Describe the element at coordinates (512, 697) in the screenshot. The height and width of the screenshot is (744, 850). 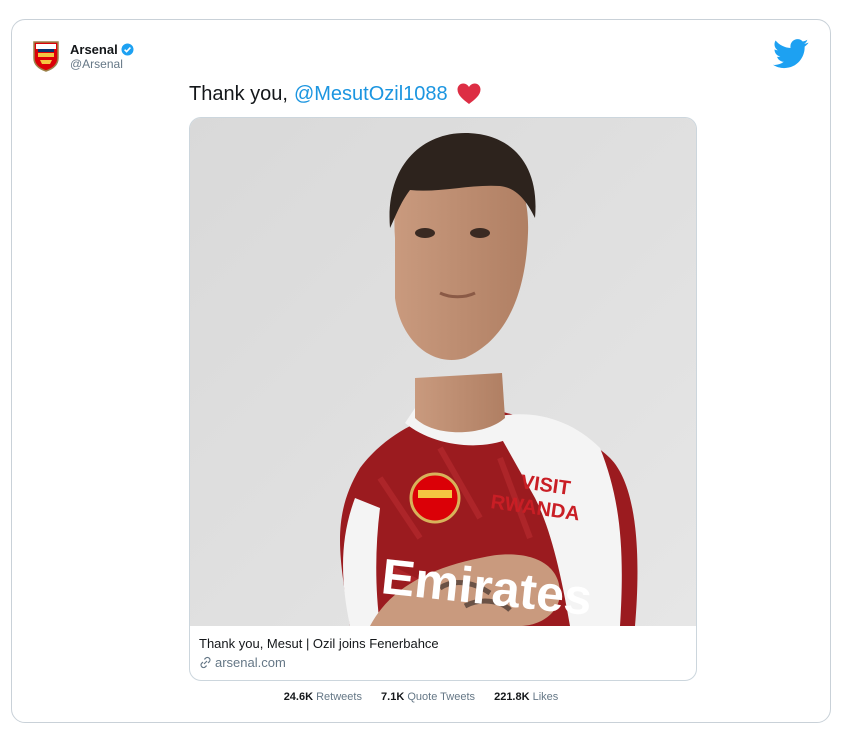
I see `likes-count: 221.8K` at that location.